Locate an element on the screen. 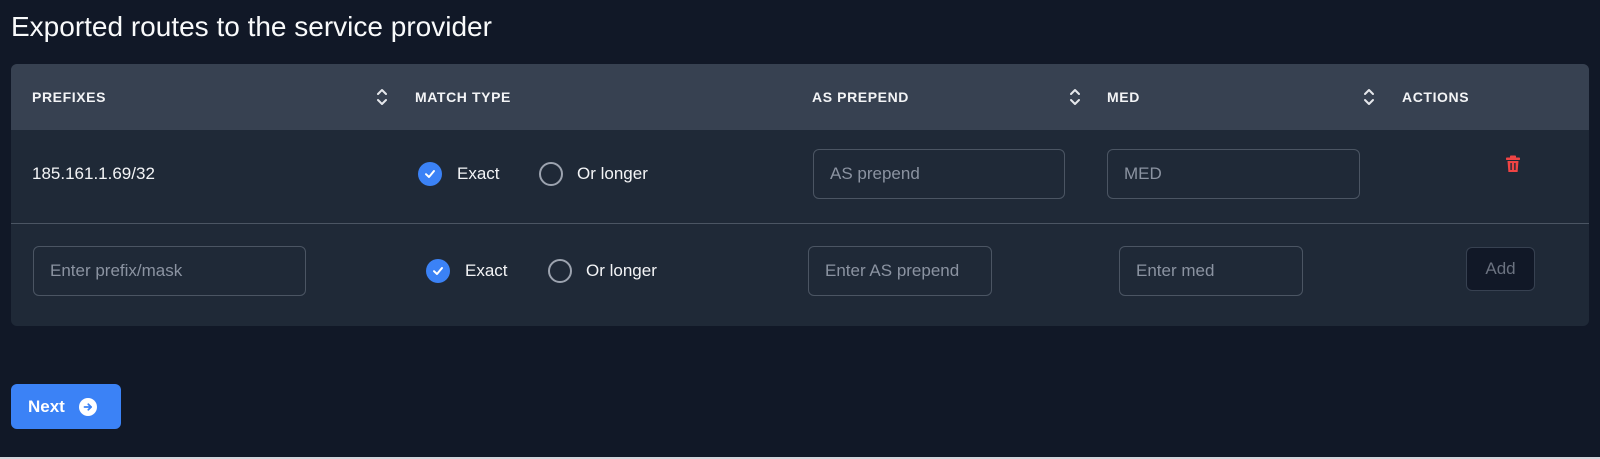  column-header-match-type: MATCH TYPE is located at coordinates (463, 97).